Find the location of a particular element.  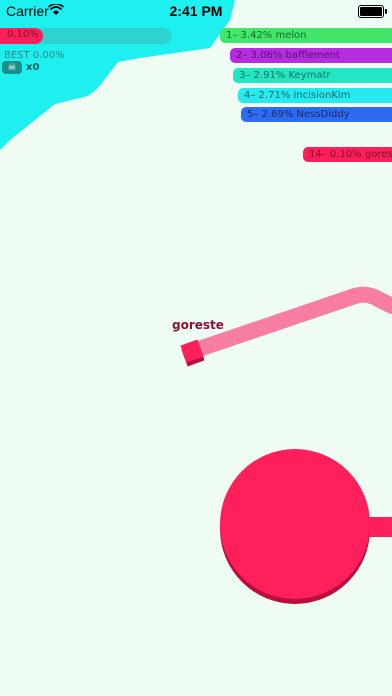

enemy-territory is located at coordinates (117, 75).